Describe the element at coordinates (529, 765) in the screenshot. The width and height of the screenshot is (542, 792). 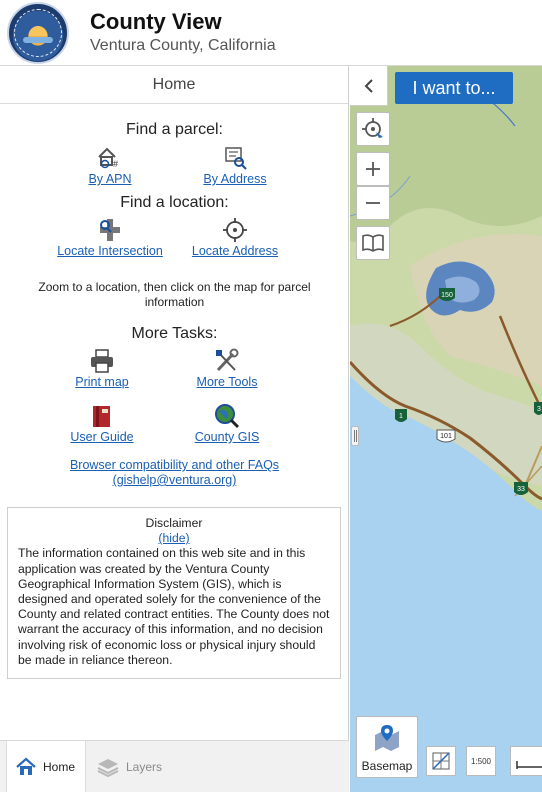
I see `scale-bar-graphic` at that location.